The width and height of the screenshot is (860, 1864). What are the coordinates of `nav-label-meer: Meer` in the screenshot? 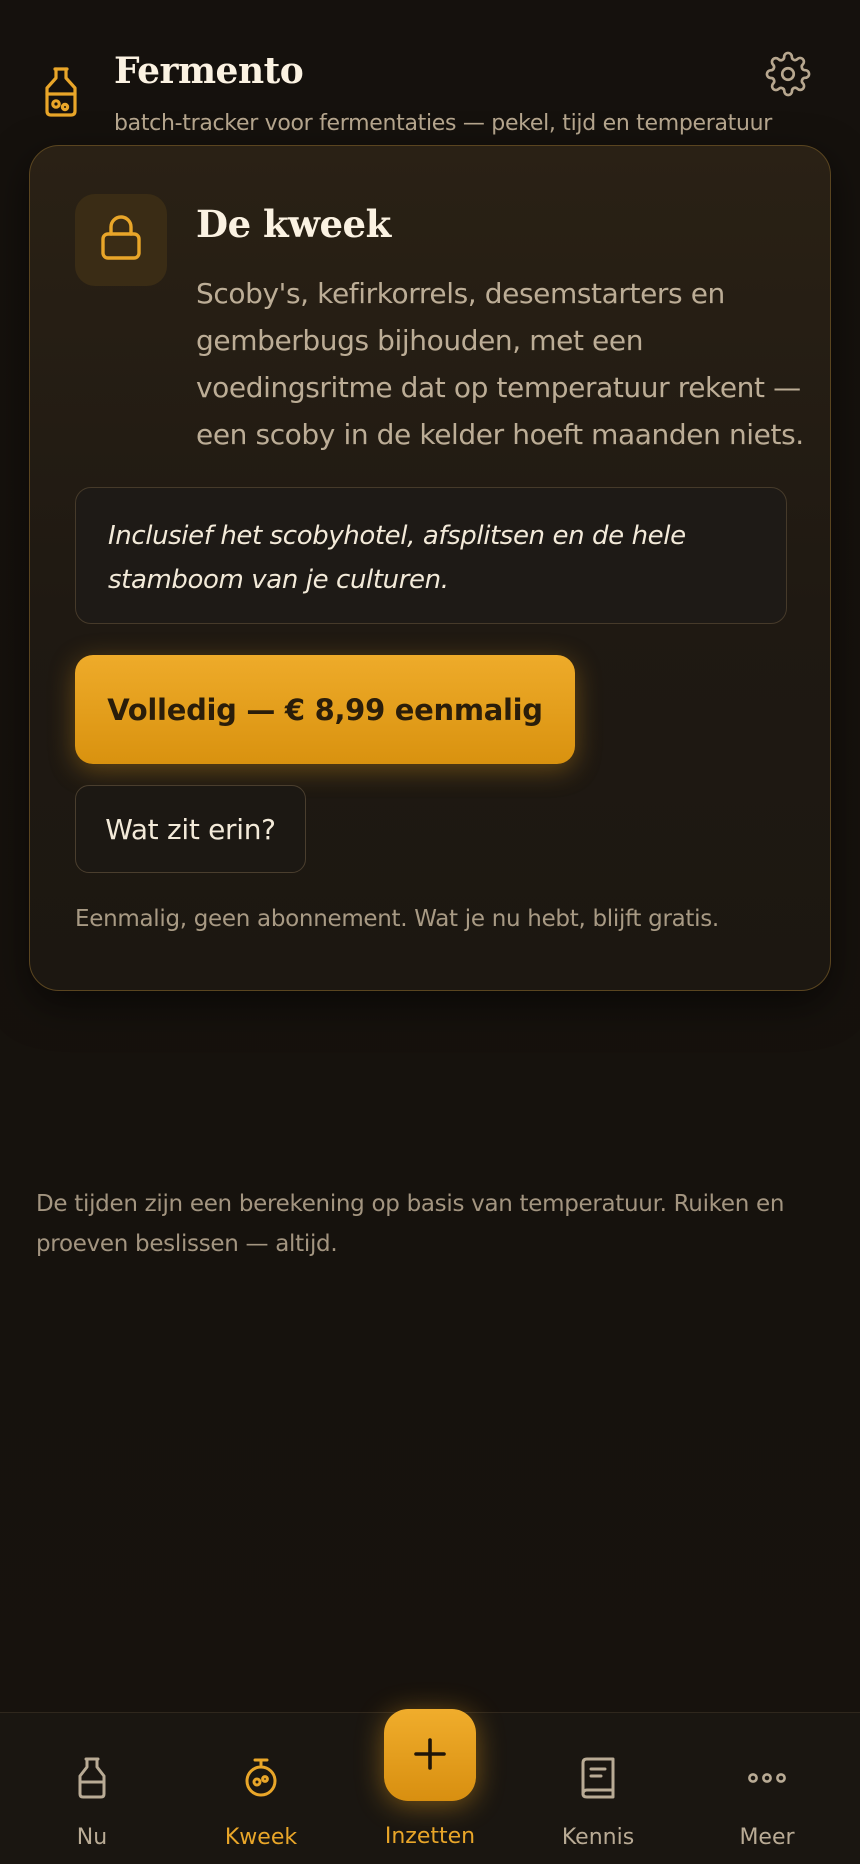 It's located at (767, 1837).